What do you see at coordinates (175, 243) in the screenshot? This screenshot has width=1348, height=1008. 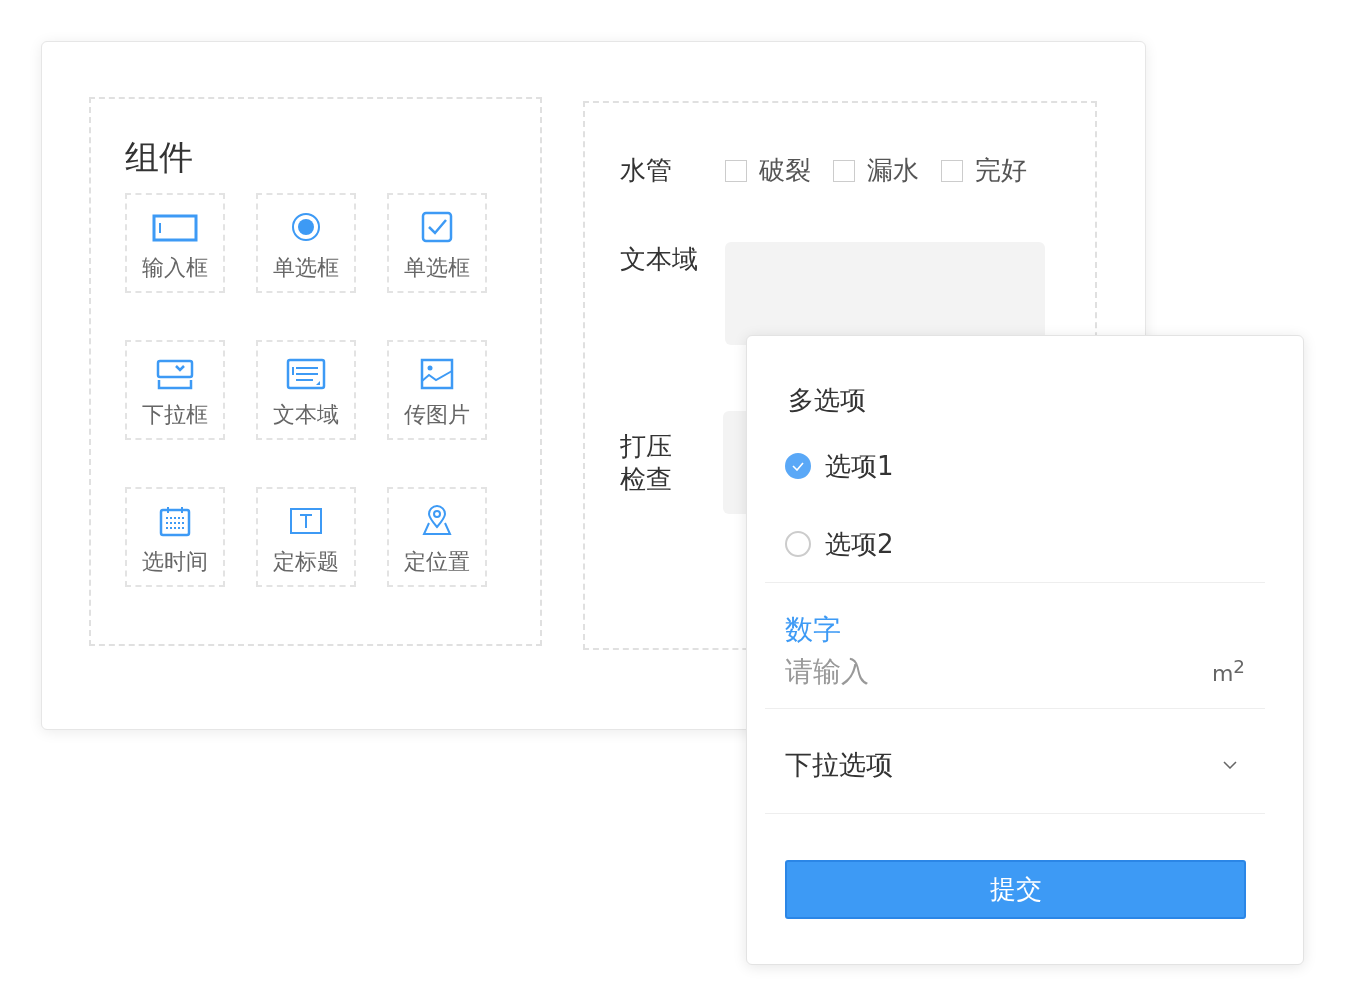 I see `component-tile: 输入框` at bounding box center [175, 243].